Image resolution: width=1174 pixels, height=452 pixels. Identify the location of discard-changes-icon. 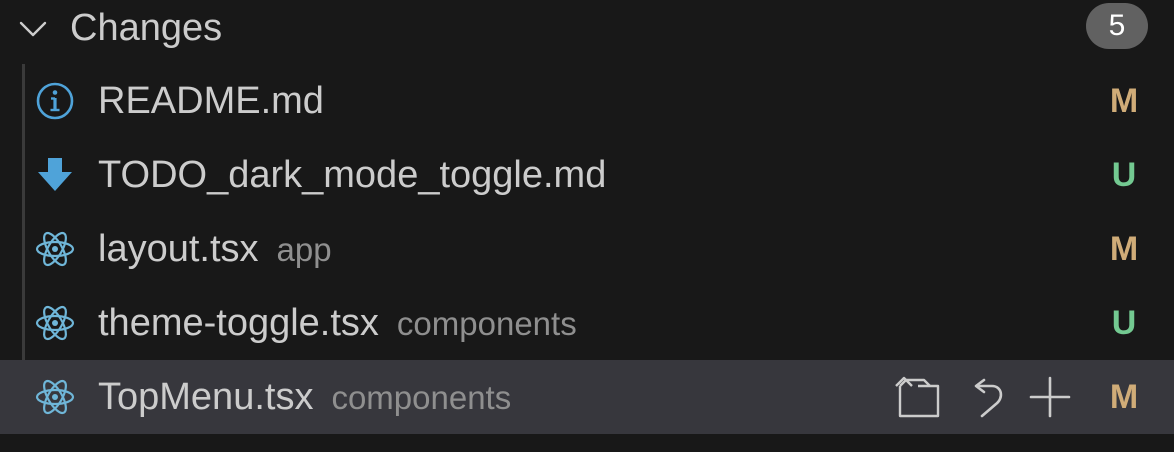
(988, 398).